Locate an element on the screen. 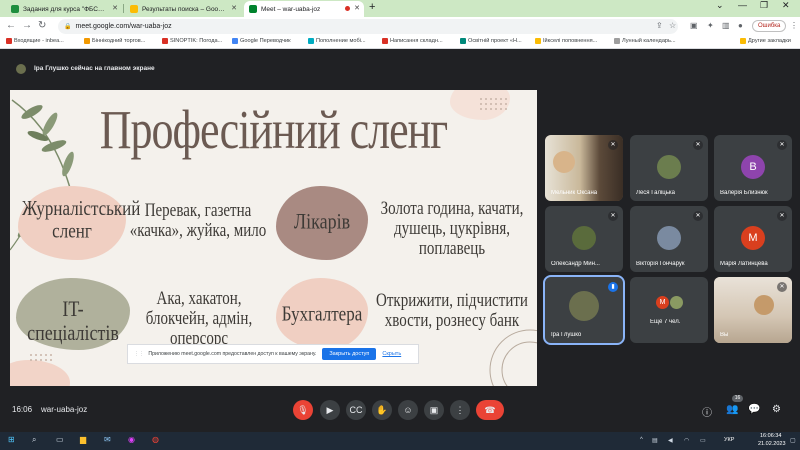 The image size is (800, 450). presenter-status-text: Іра Глушко сейчас на главном экране is located at coordinates (94, 68).